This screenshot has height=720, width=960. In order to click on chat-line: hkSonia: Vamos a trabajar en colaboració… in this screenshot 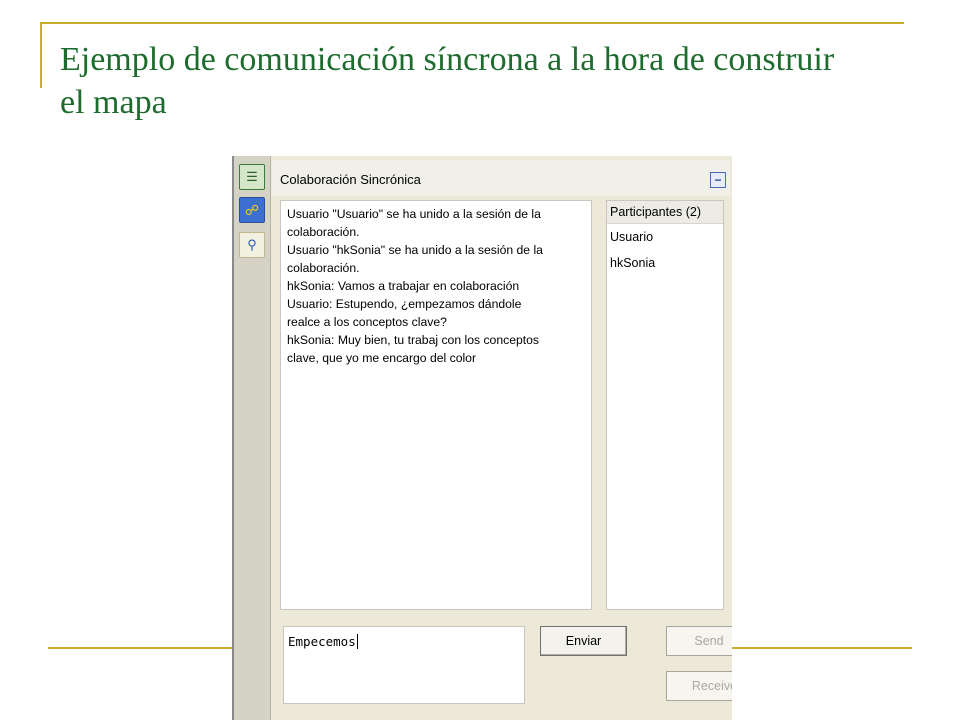, I will do `click(403, 286)`.